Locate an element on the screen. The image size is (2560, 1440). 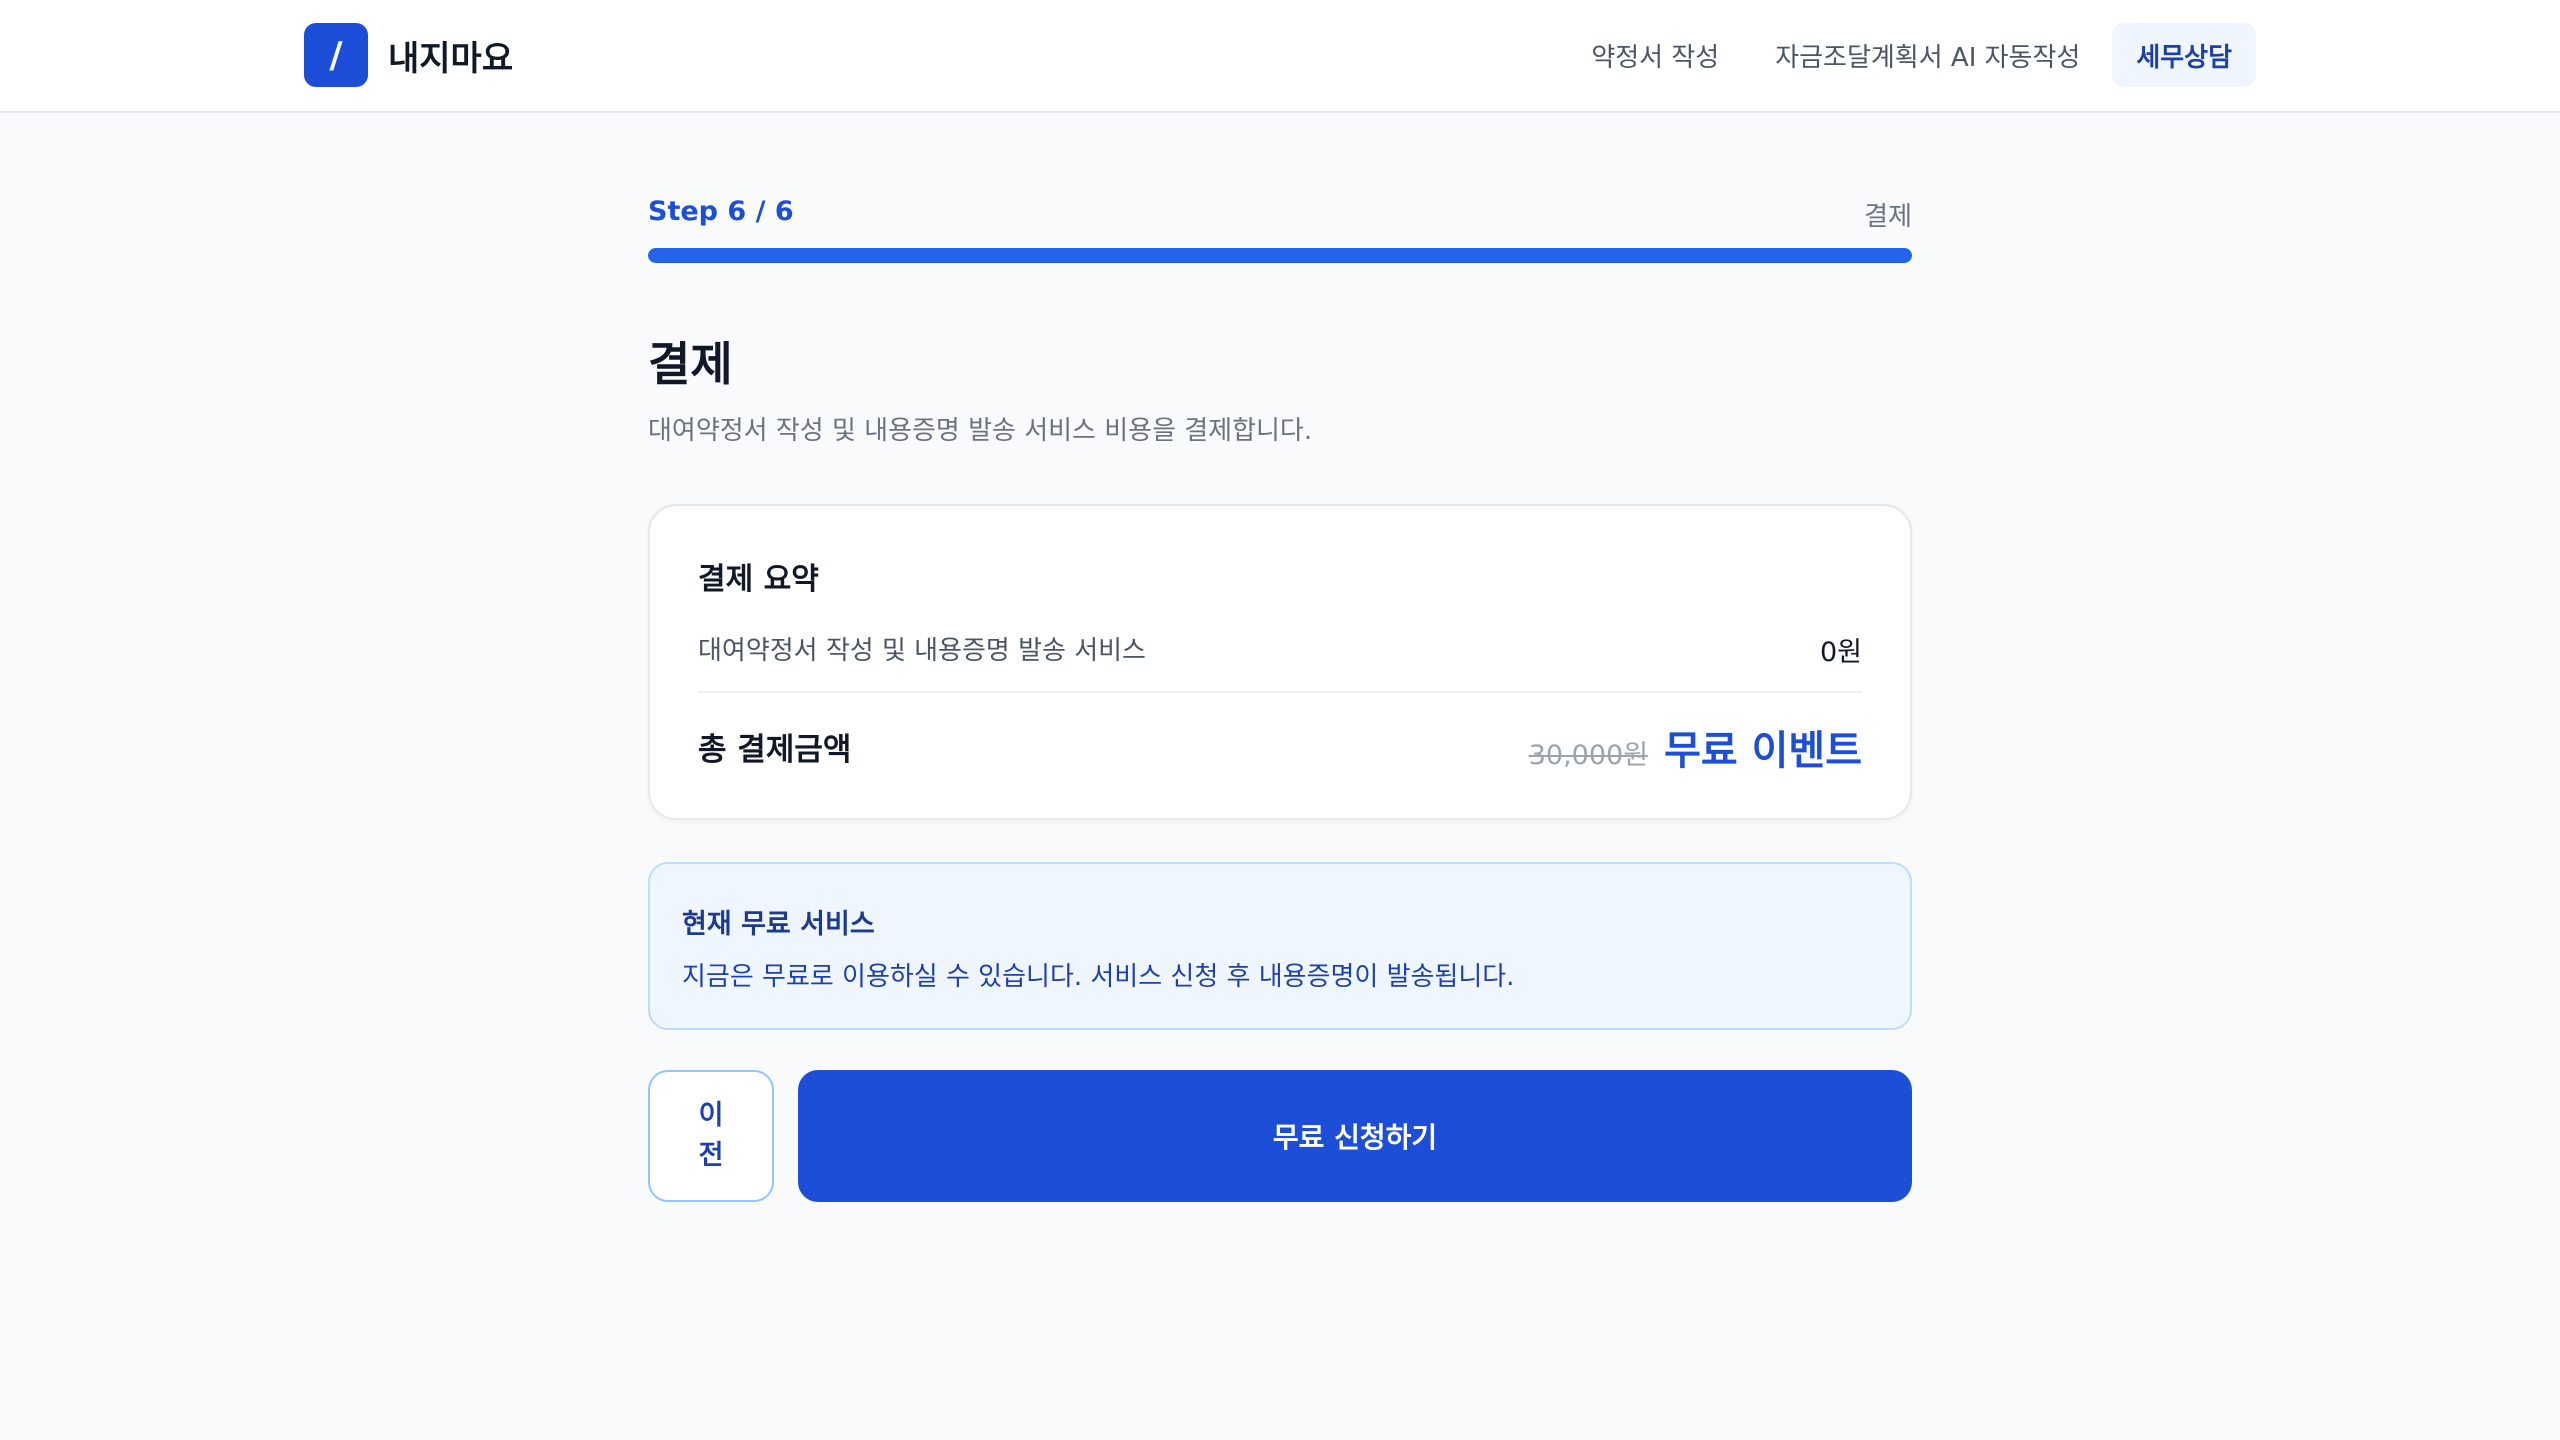
notice-title: 현재 무료 서비스 is located at coordinates (778, 924).